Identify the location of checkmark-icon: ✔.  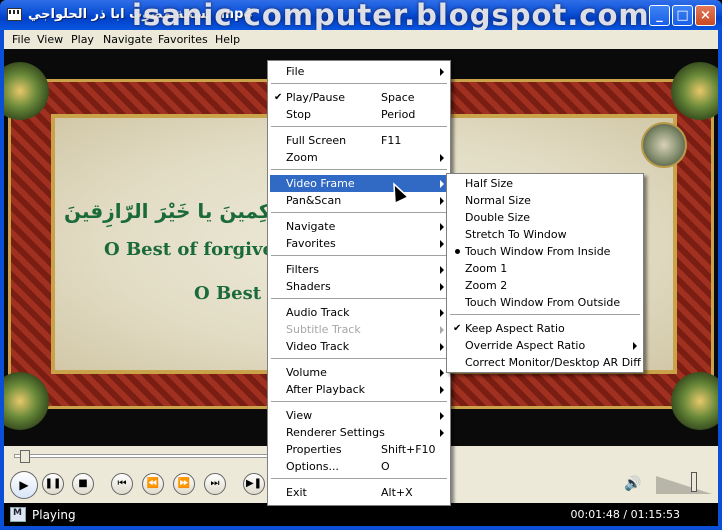
(457, 328).